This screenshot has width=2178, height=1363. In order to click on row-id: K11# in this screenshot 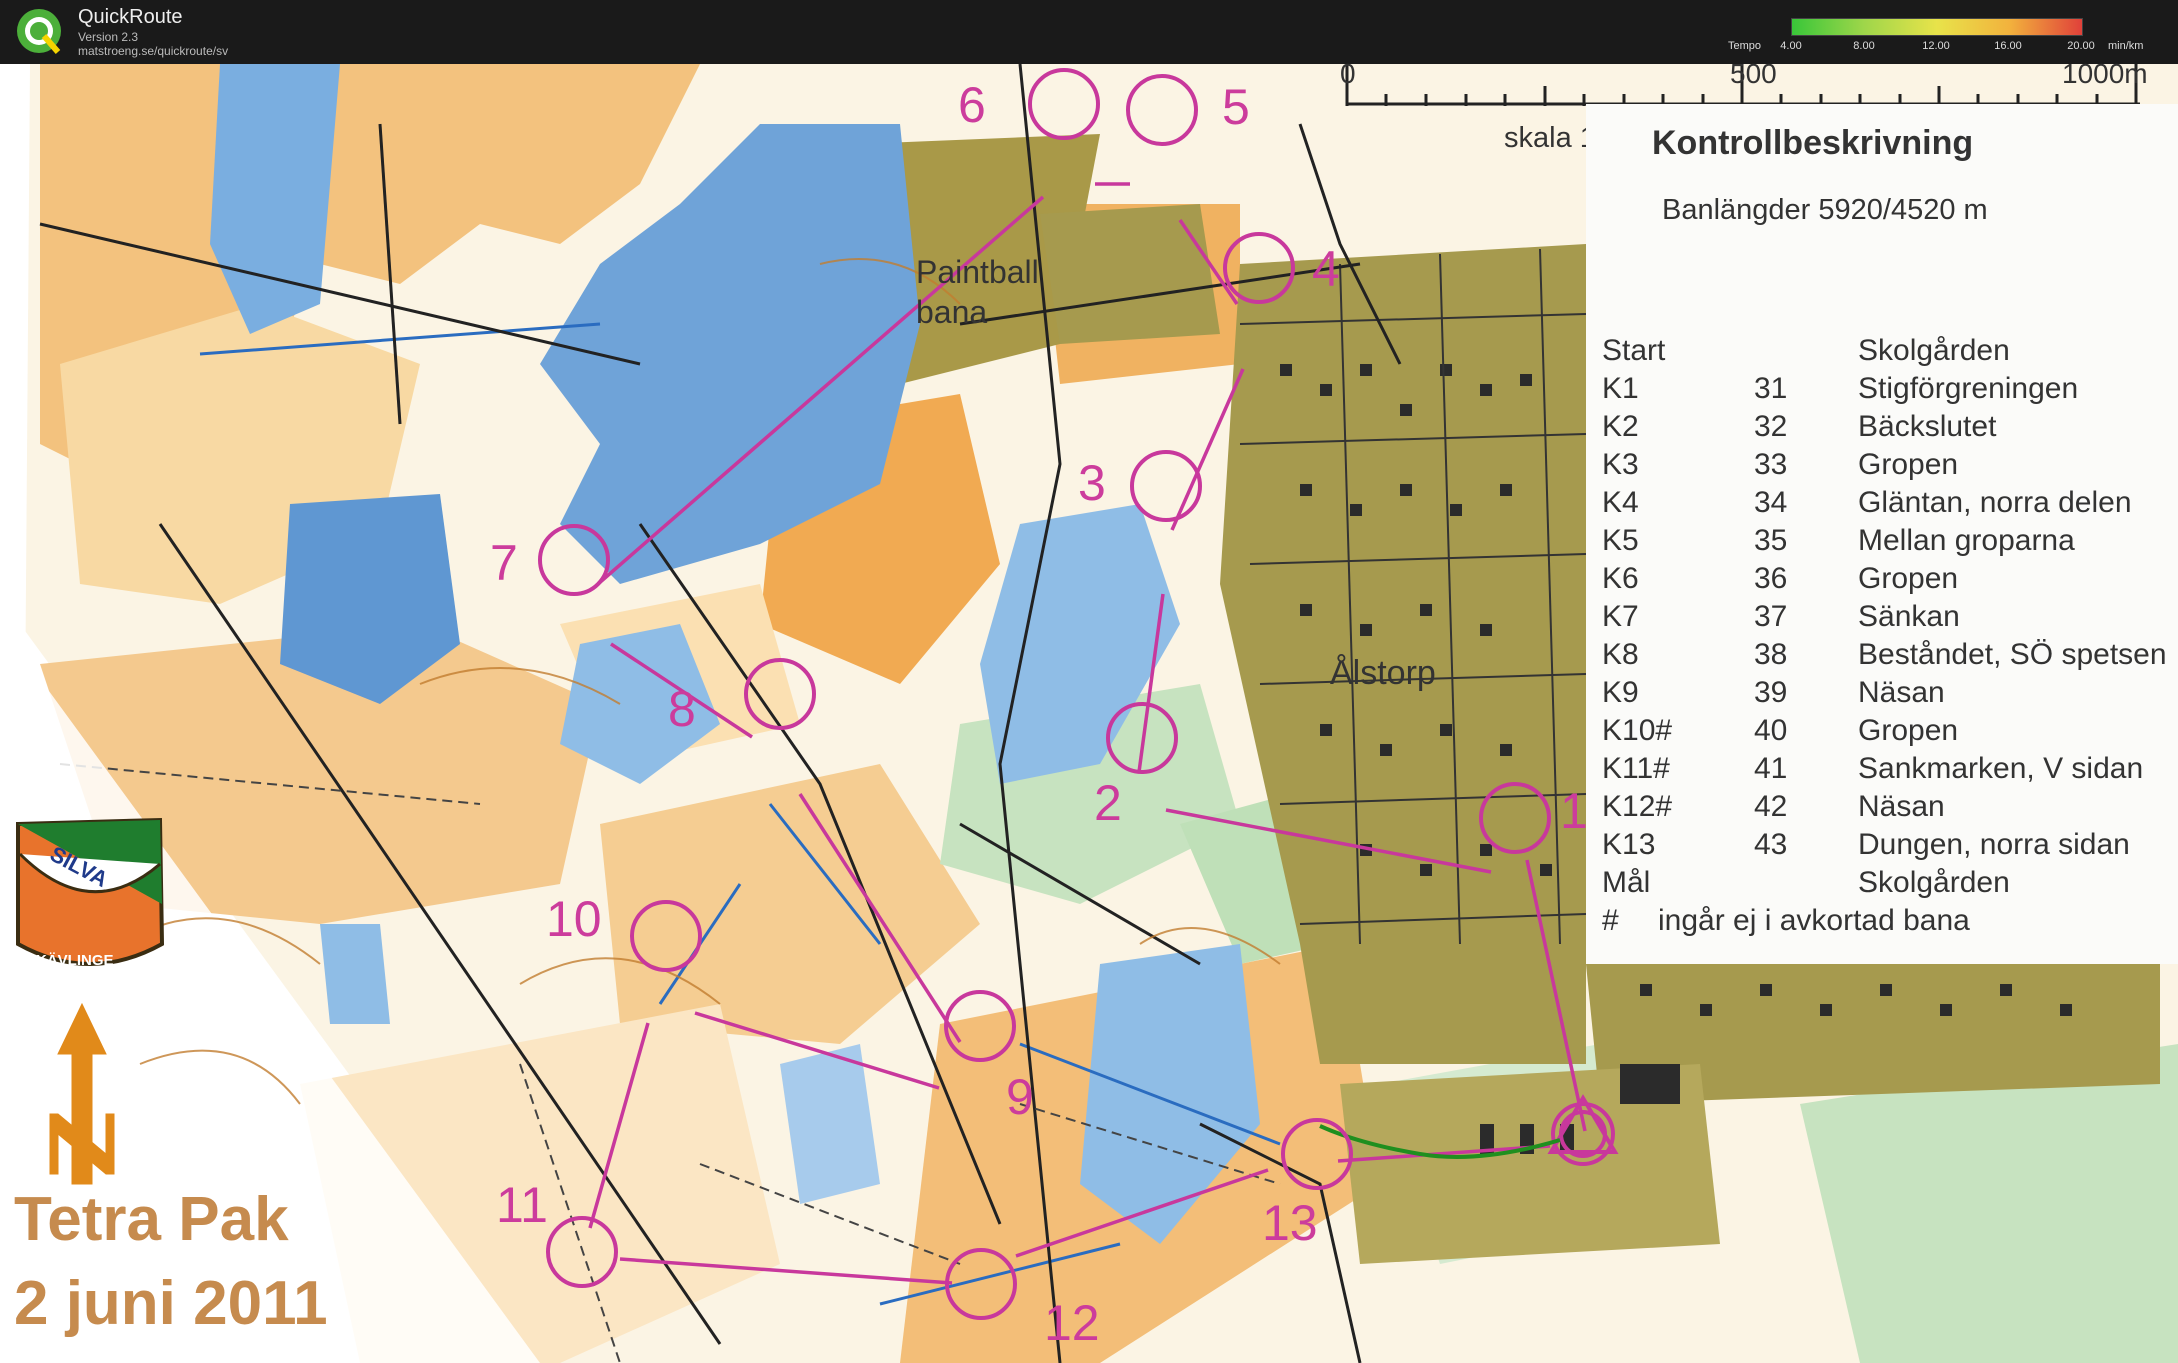, I will do `click(1636, 768)`.